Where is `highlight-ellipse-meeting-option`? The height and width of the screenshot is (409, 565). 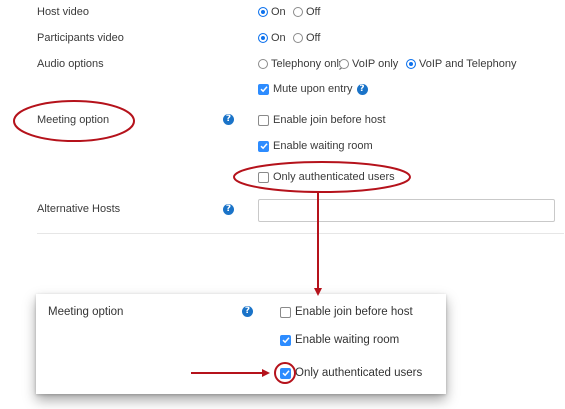 highlight-ellipse-meeting-option is located at coordinates (74, 121).